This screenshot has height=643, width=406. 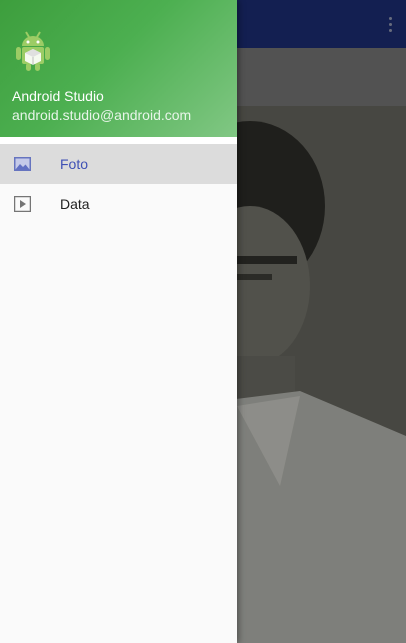 What do you see at coordinates (118, 164) in the screenshot?
I see `drawer-item-foto: Foto` at bounding box center [118, 164].